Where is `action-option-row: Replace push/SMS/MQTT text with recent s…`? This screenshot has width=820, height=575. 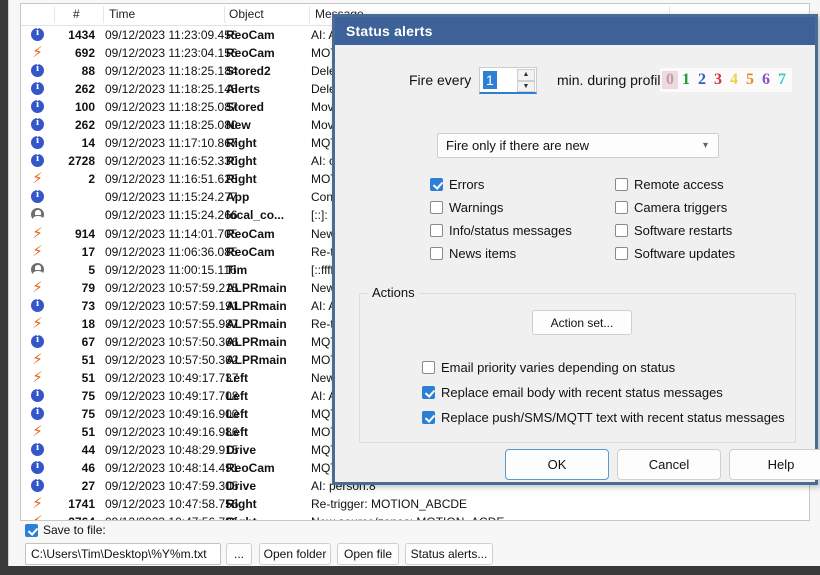 action-option-row: Replace push/SMS/MQTT text with recent s… is located at coordinates (603, 417).